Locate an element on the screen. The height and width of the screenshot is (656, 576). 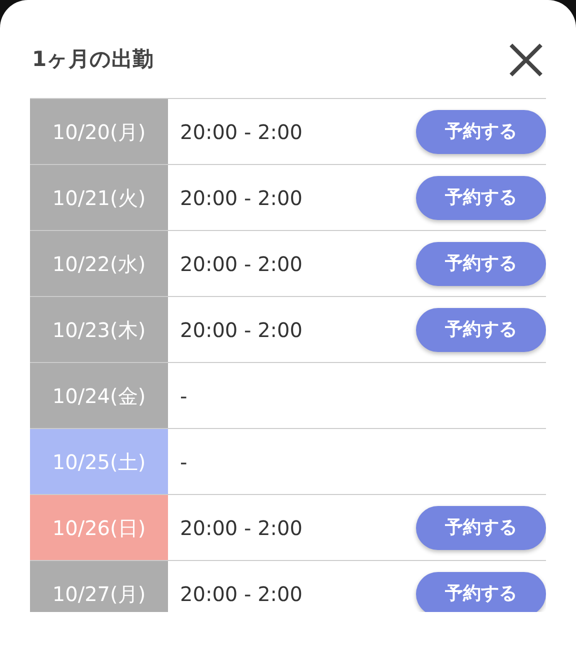
dialog-title: 1ヶ月の出勤 is located at coordinates (93, 60).